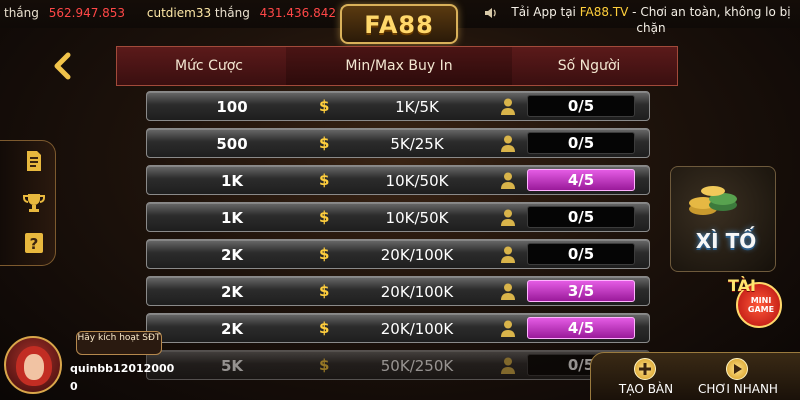 The height and width of the screenshot is (400, 800). I want to click on quick-play-label: CHƠI NHANH, so click(738, 389).